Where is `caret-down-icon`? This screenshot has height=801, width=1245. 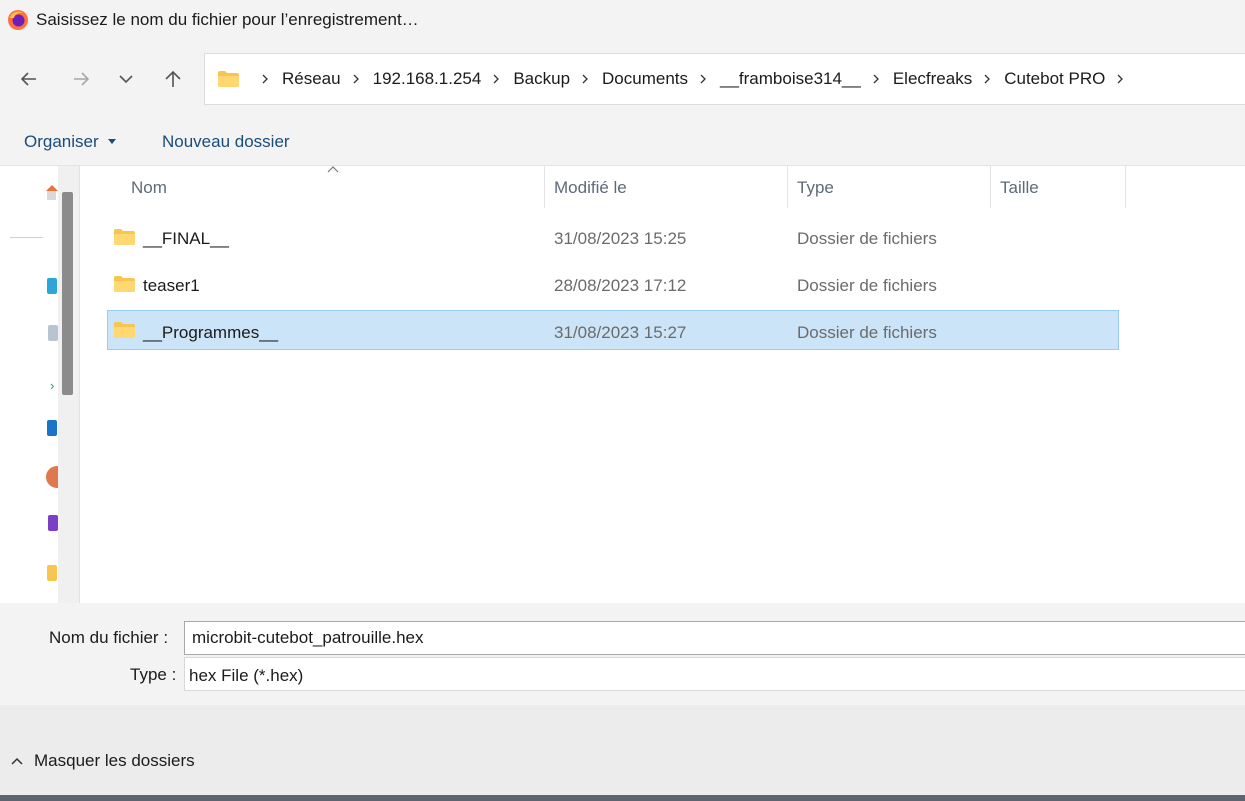
caret-down-icon is located at coordinates (112, 141).